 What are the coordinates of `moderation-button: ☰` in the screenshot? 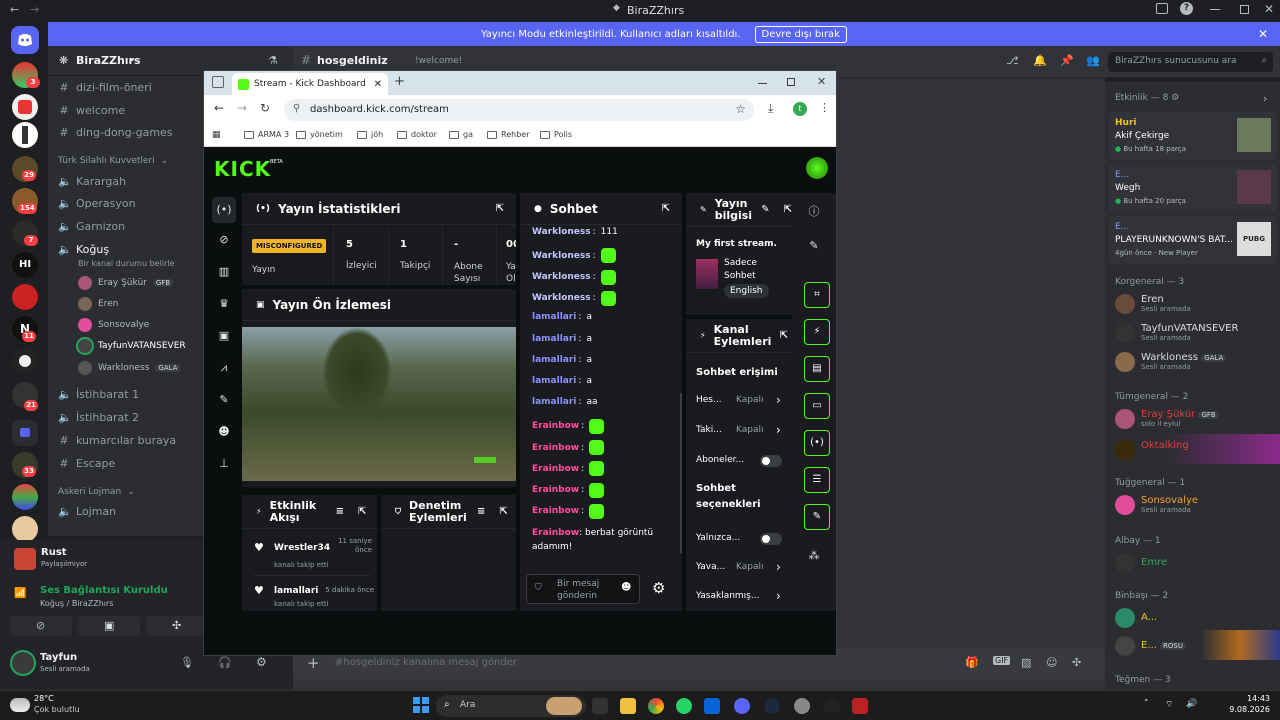 It's located at (817, 480).